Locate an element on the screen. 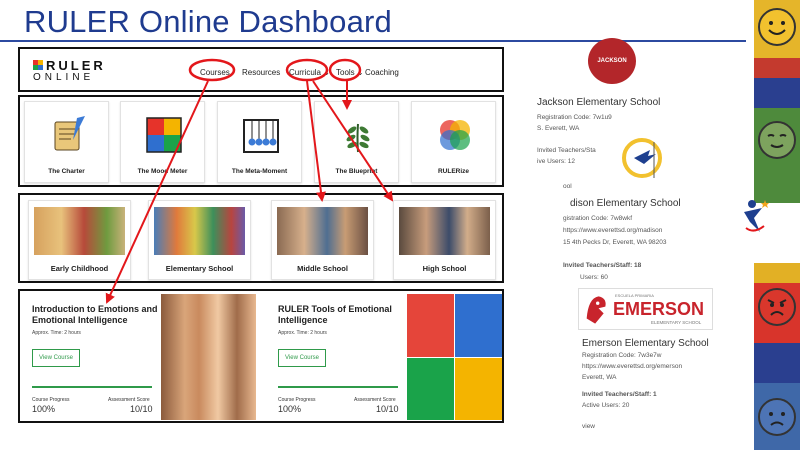 Image resolution: width=800 pixels, height=450 pixels. early-childhood-photo is located at coordinates (79, 231).